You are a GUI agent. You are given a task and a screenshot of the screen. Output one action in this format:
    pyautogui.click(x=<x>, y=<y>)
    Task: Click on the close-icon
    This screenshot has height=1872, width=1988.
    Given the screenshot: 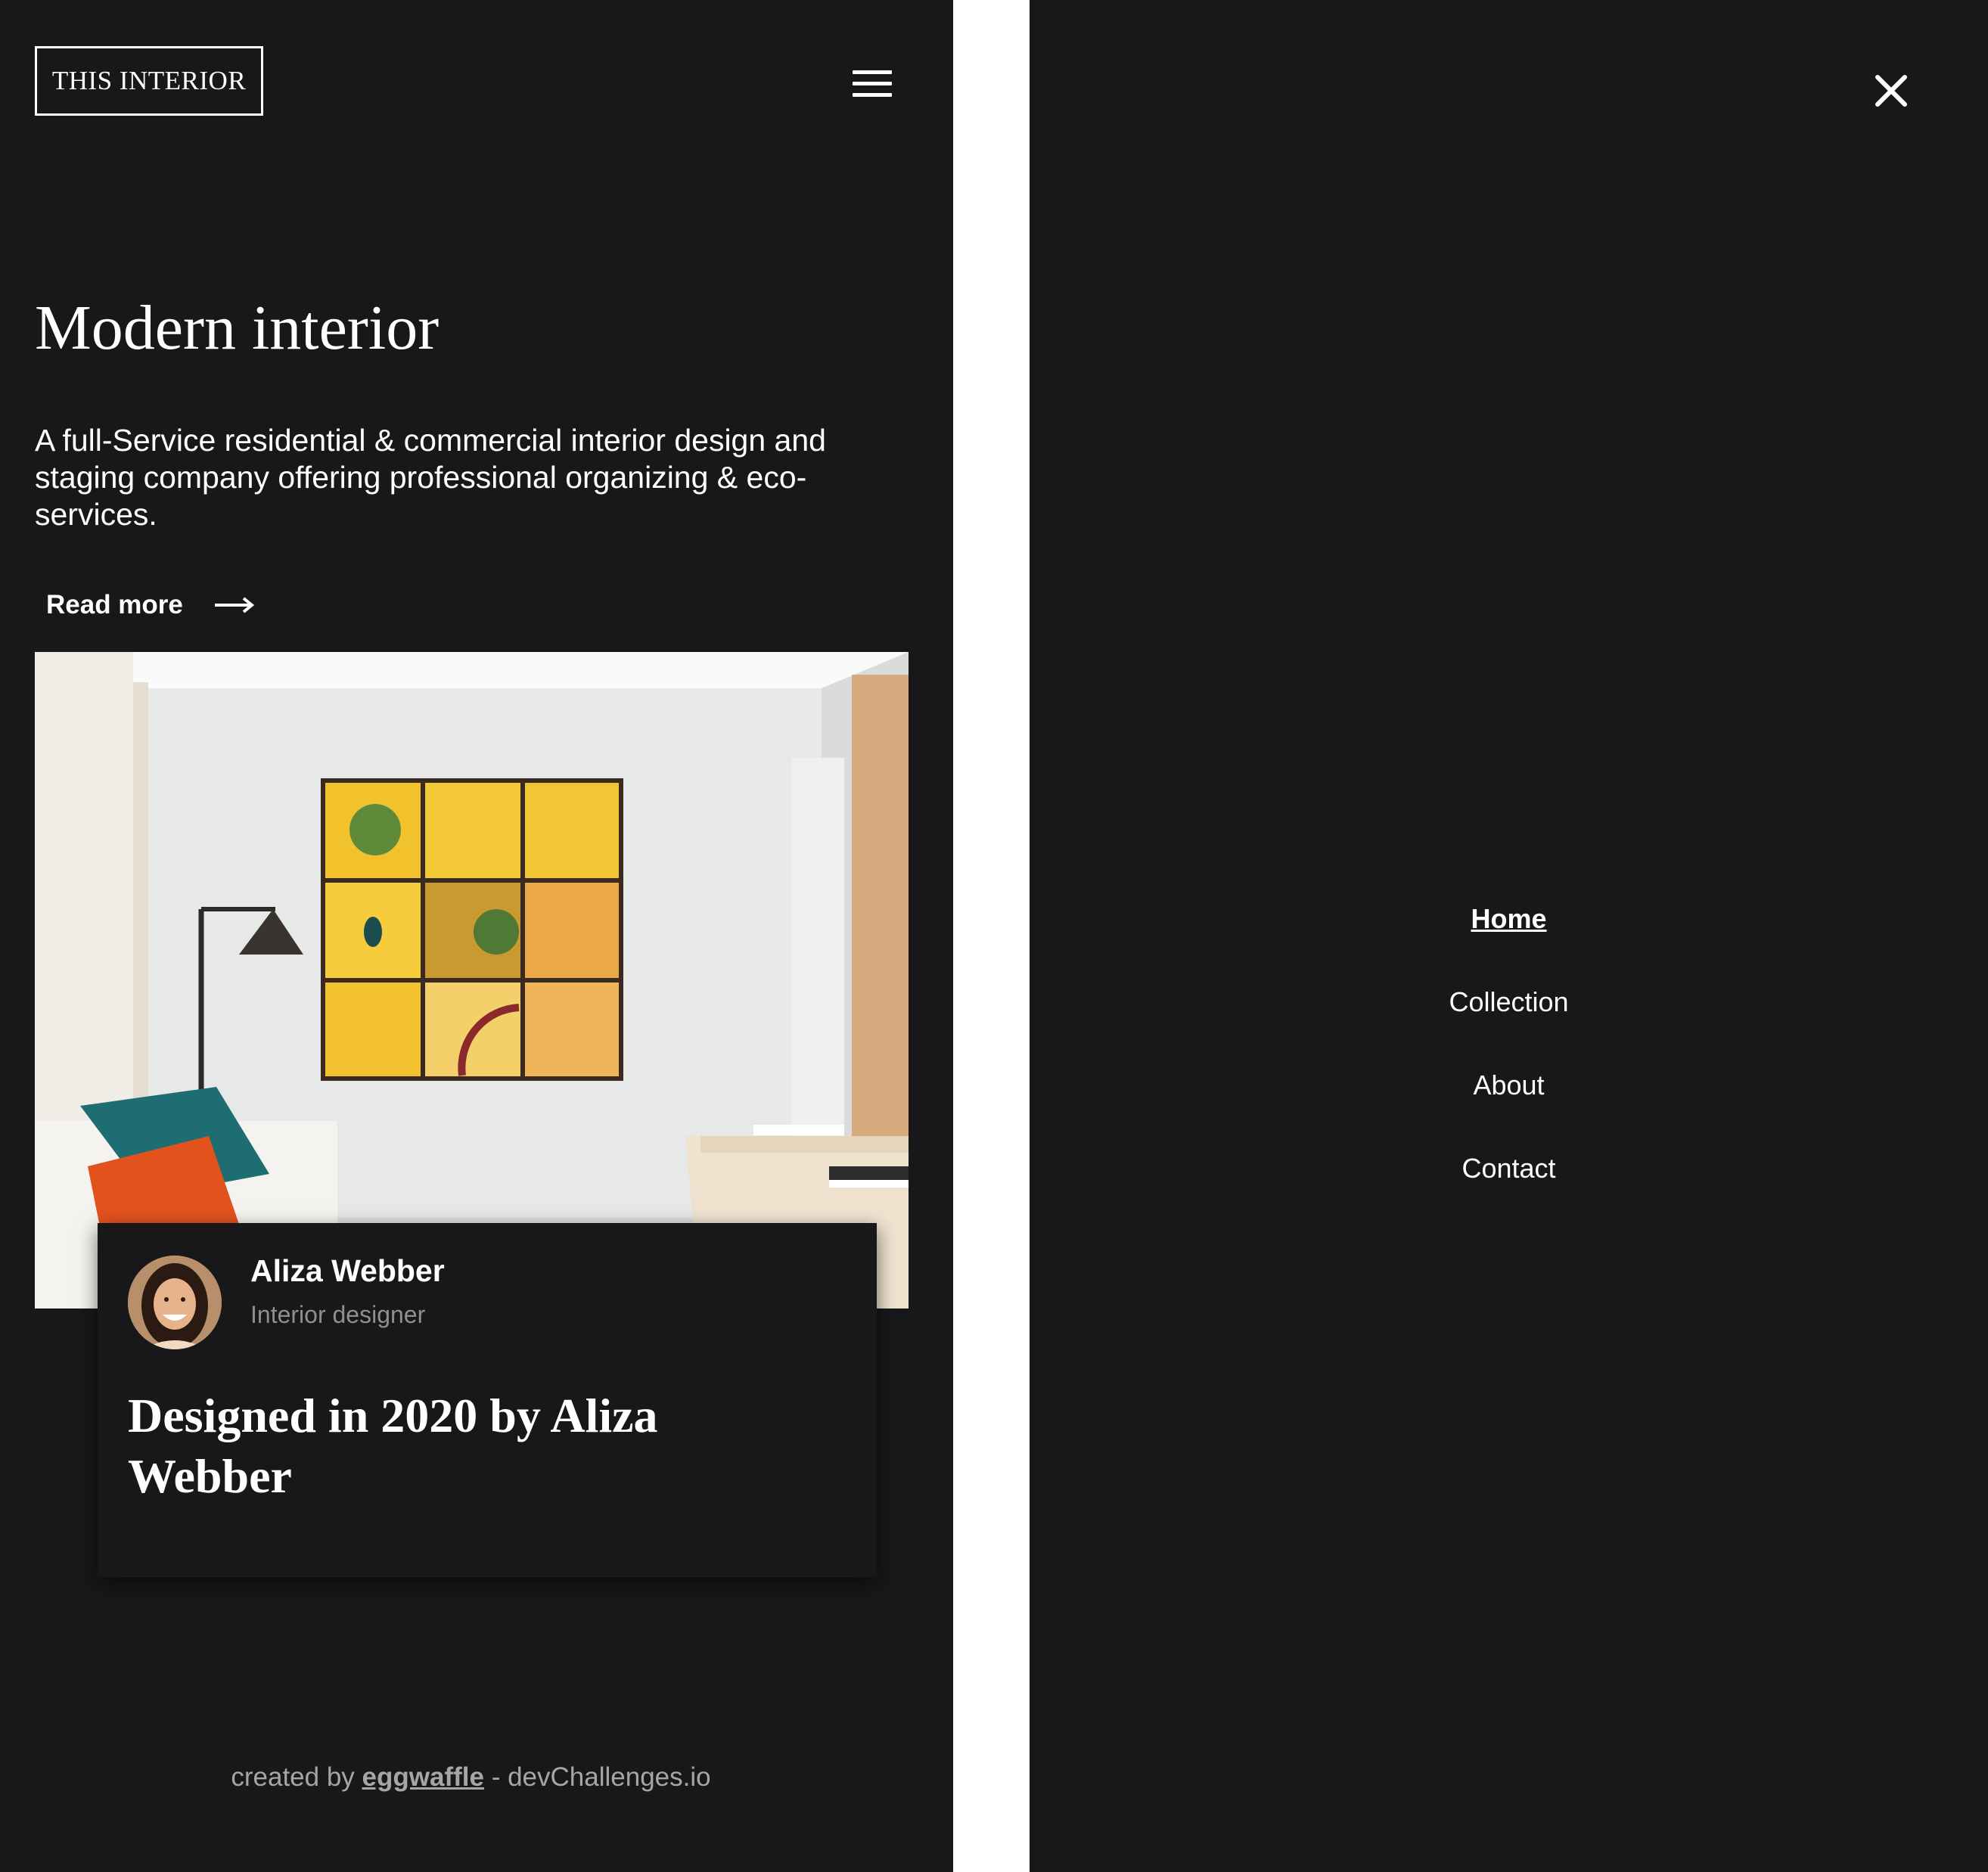 What is the action you would take?
    pyautogui.click(x=1892, y=90)
    